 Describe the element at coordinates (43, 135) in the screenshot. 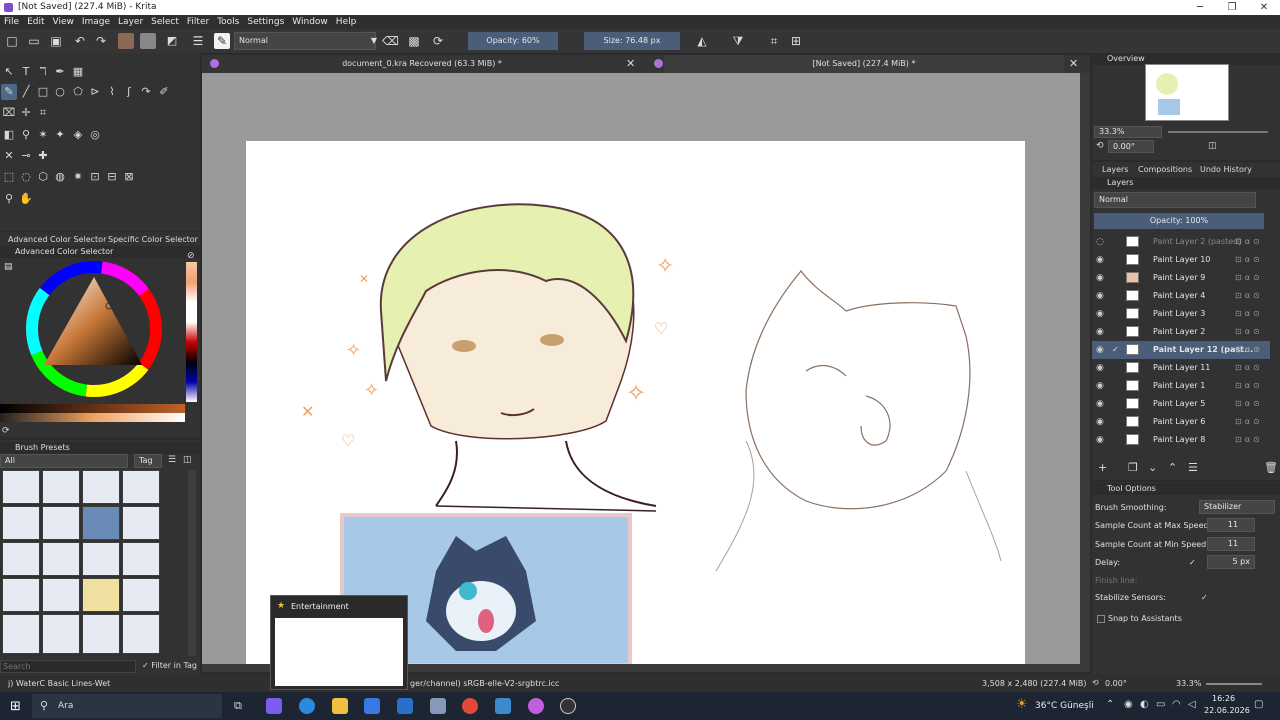

I see `smart-patch-icon: ✶` at that location.